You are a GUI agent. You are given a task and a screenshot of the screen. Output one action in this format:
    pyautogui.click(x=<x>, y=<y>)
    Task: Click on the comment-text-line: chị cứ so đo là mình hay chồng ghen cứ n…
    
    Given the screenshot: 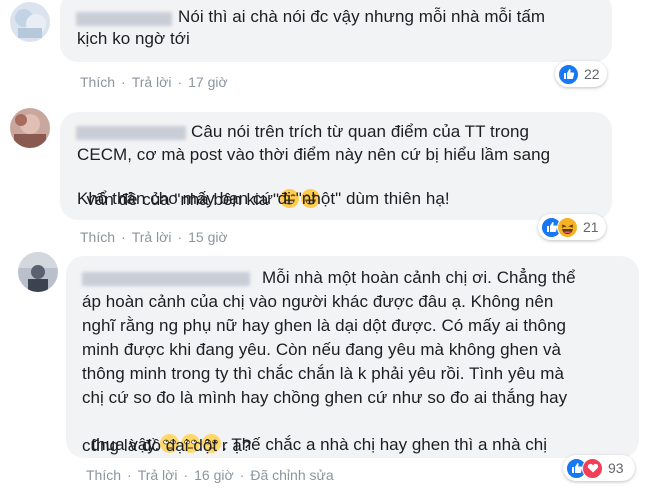 What is the action you would take?
    pyautogui.click(x=325, y=397)
    